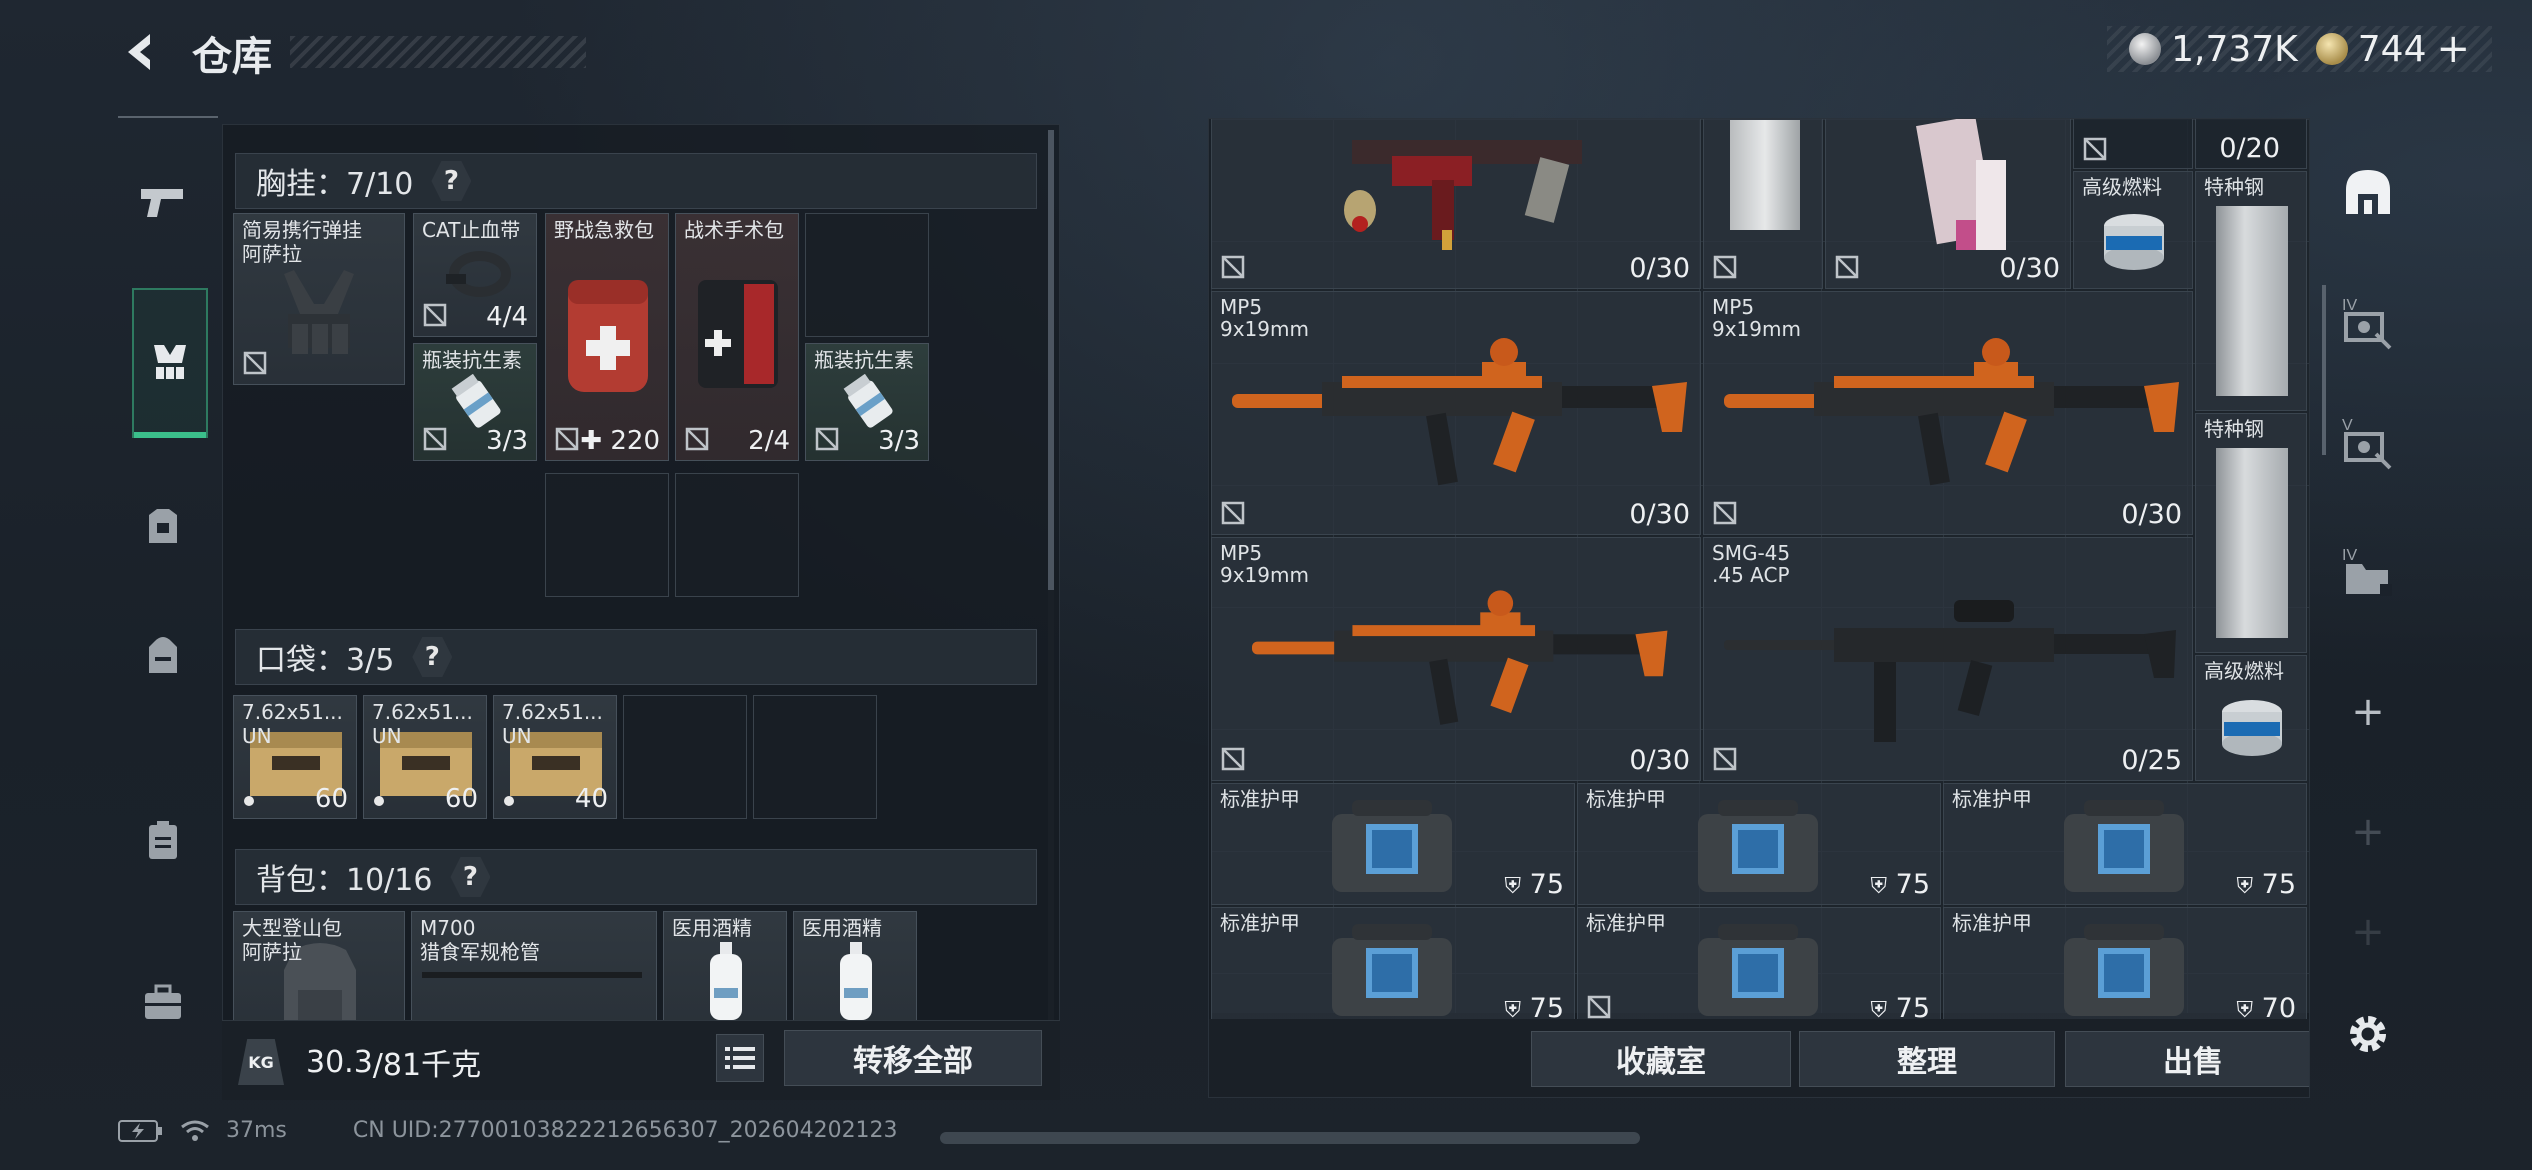  What do you see at coordinates (432, 657) in the screenshot?
I see `pocket-help-button: ?` at bounding box center [432, 657].